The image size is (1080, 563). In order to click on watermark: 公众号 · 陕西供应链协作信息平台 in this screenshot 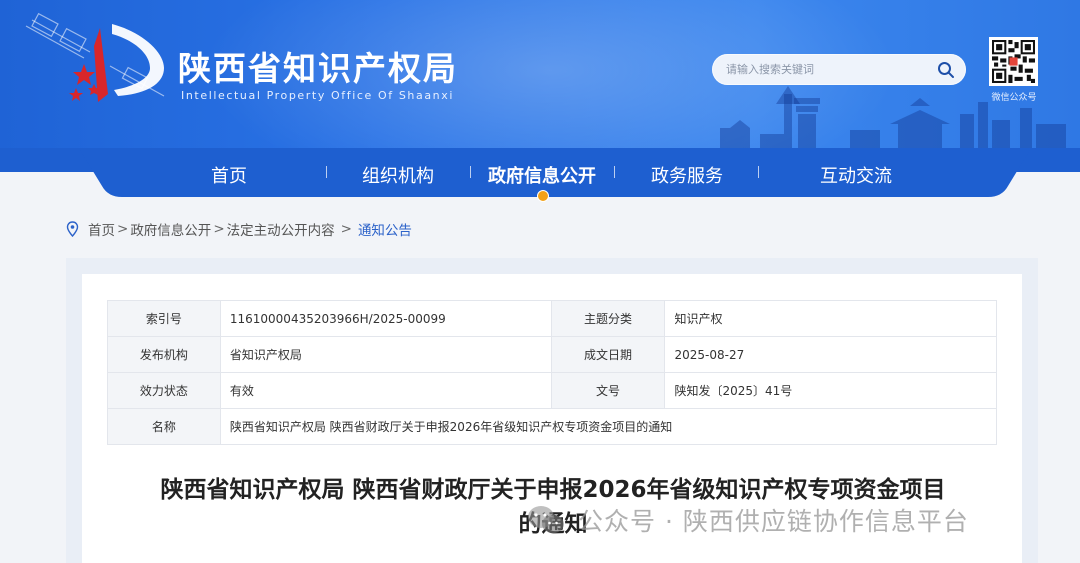, I will do `click(747, 520)`.